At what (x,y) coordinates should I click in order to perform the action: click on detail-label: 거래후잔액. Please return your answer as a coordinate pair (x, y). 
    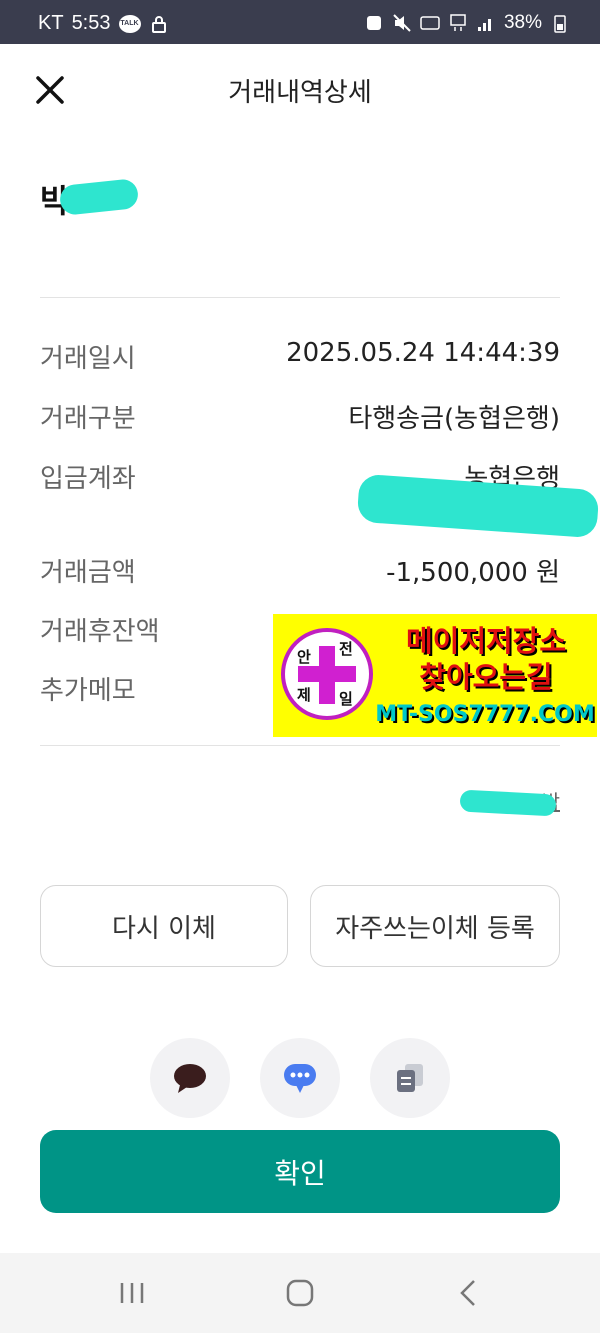
    Looking at the image, I should click on (100, 632).